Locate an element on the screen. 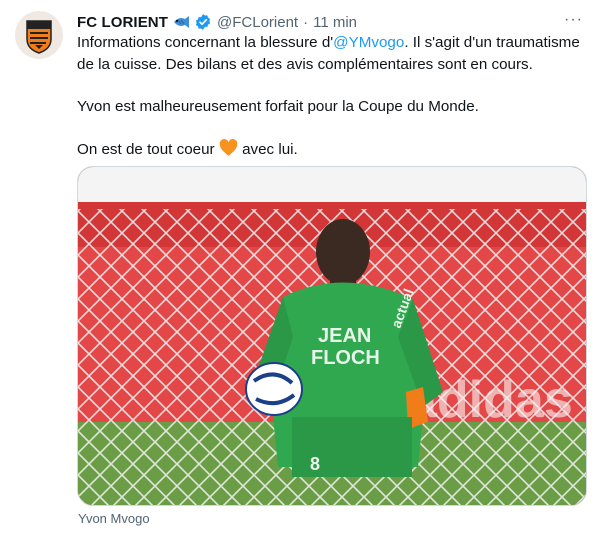 This screenshot has width=601, height=539. fish-icon is located at coordinates (182, 22).